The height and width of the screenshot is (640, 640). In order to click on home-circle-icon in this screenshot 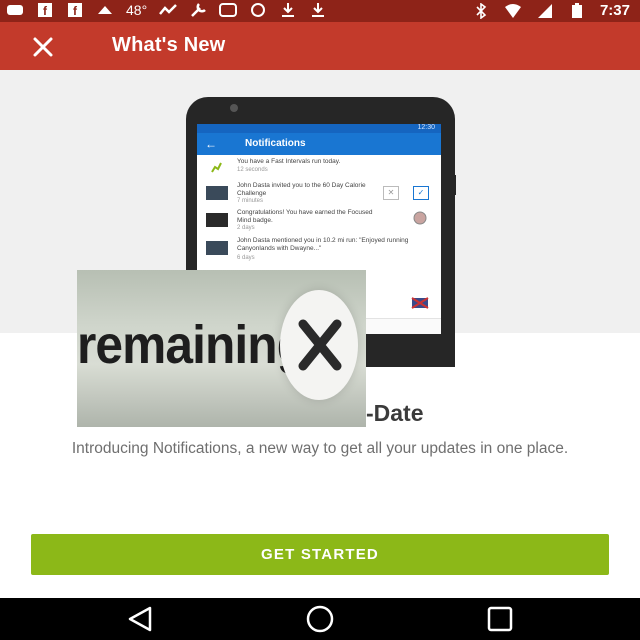, I will do `click(320, 619)`.